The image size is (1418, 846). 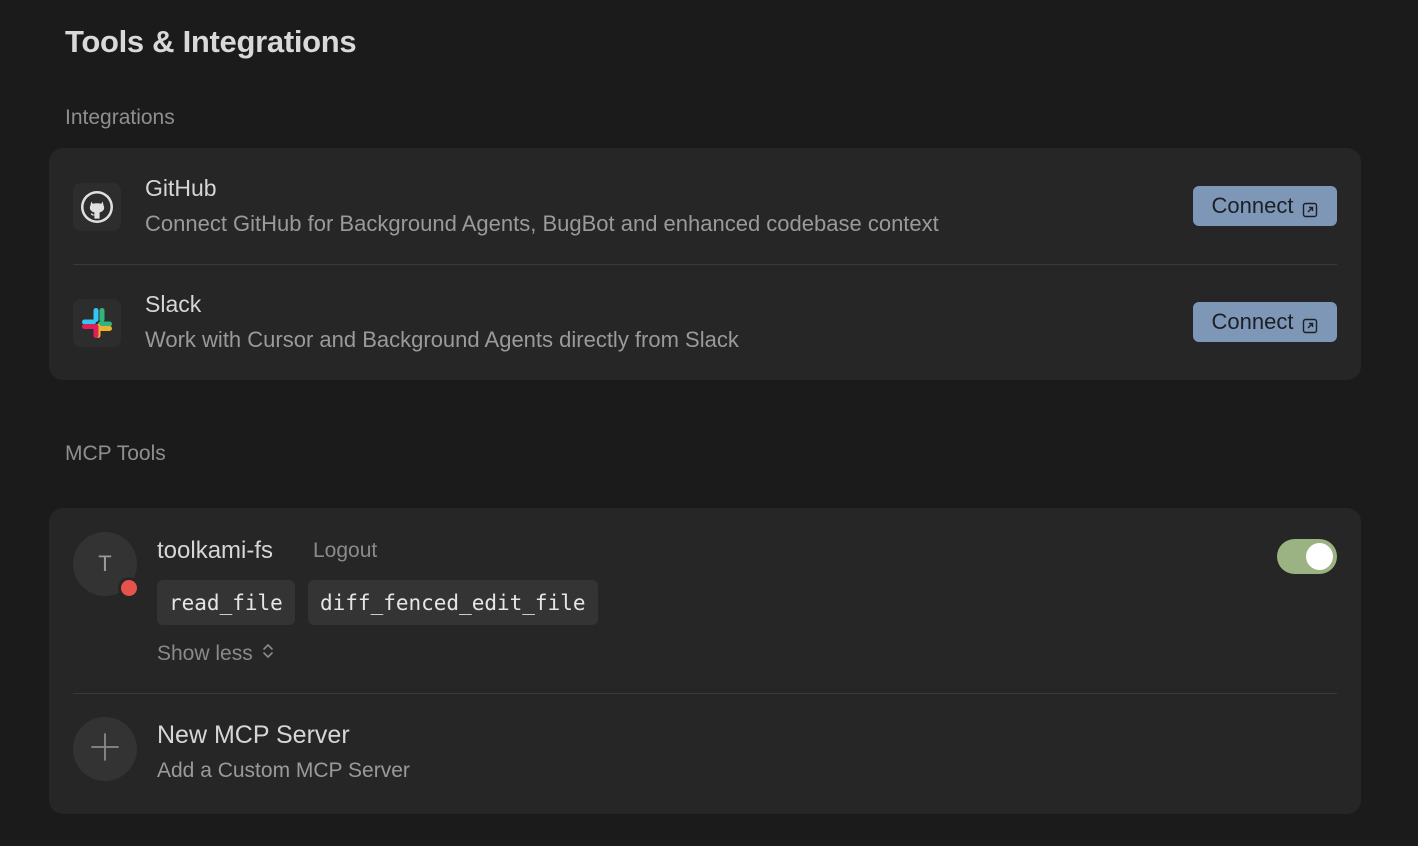 I want to click on show-less-toggle: Show less, so click(x=216, y=654).